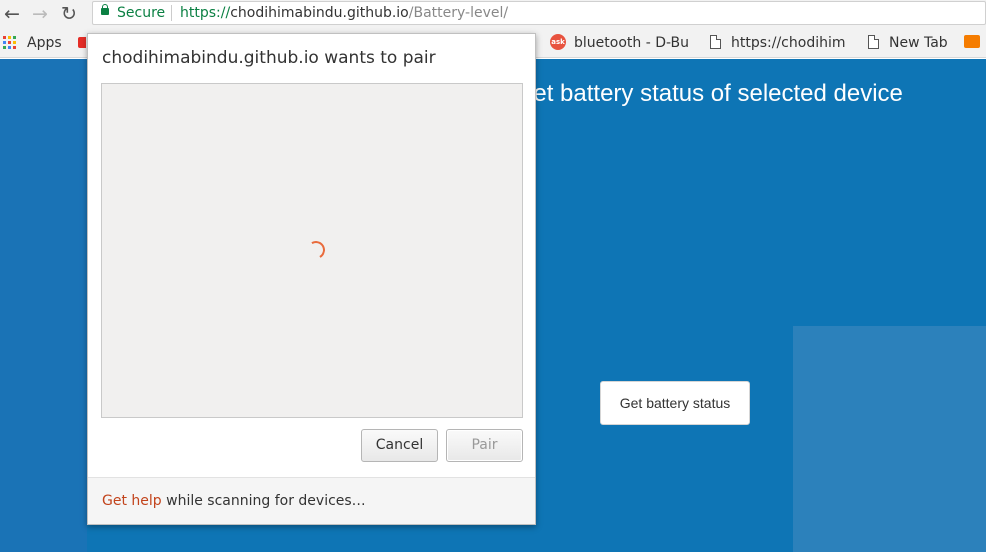 Image resolution: width=986 pixels, height=552 pixels. I want to click on arrow-left-icon: ←, so click(12, 14).